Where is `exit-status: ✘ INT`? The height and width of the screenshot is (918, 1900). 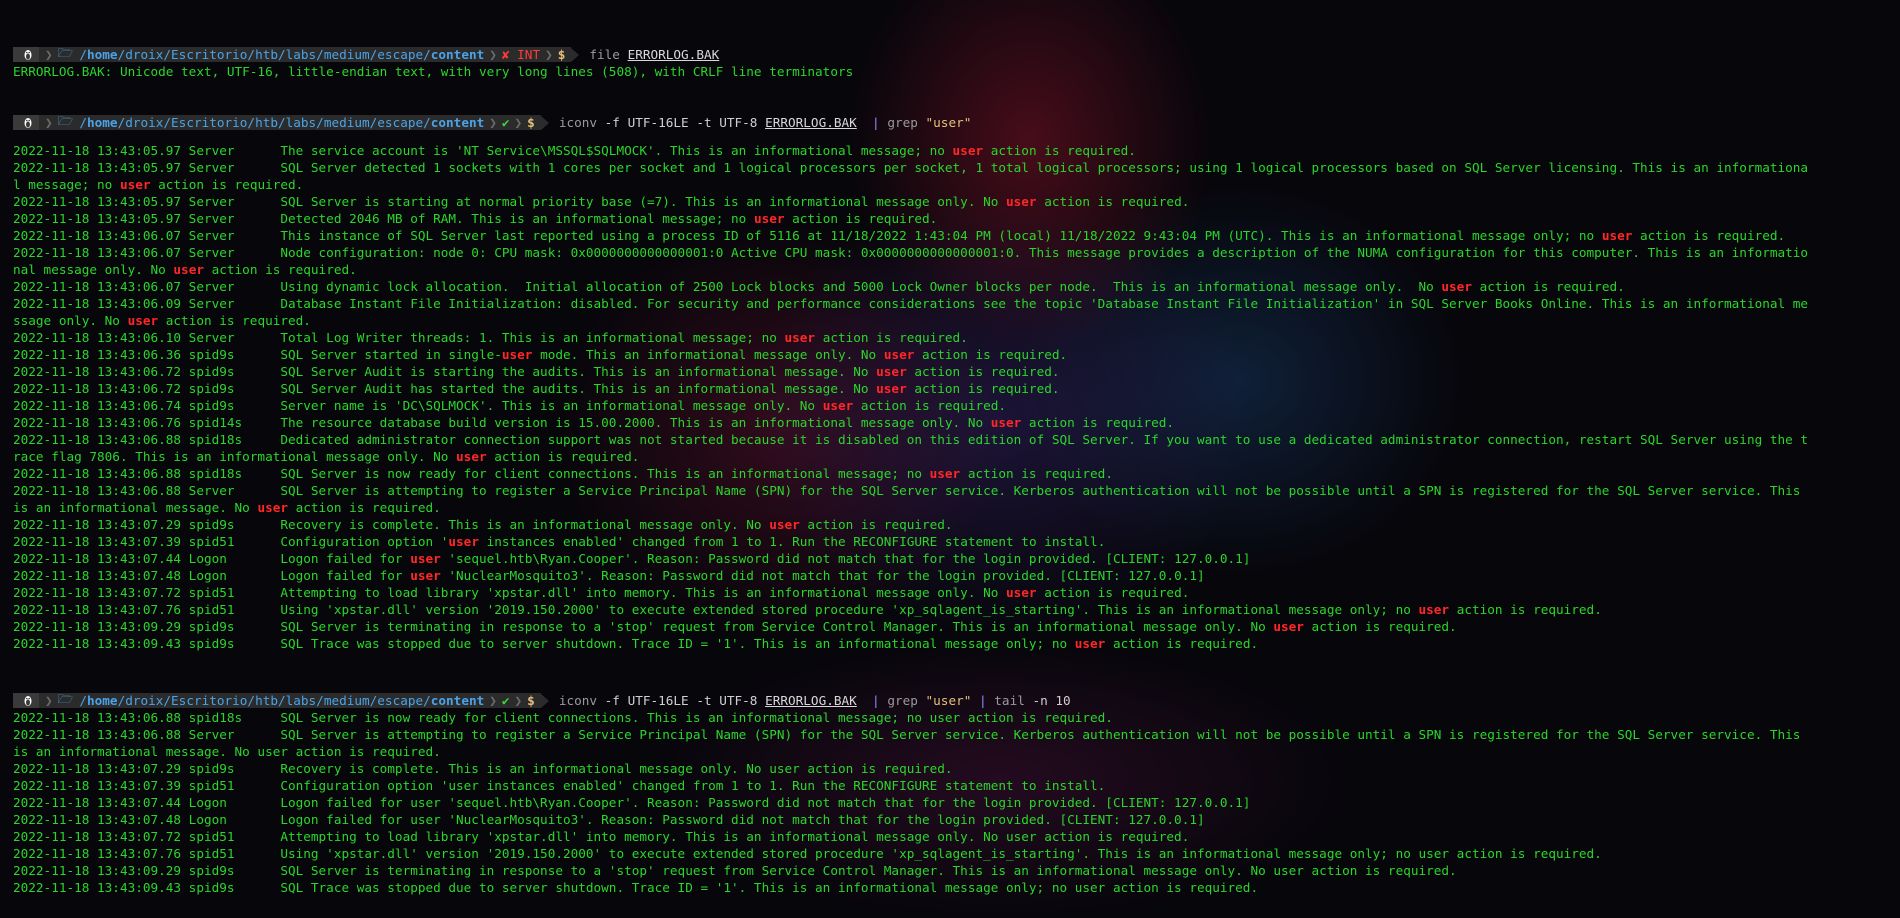
exit-status: ✘ INT is located at coordinates (521, 54).